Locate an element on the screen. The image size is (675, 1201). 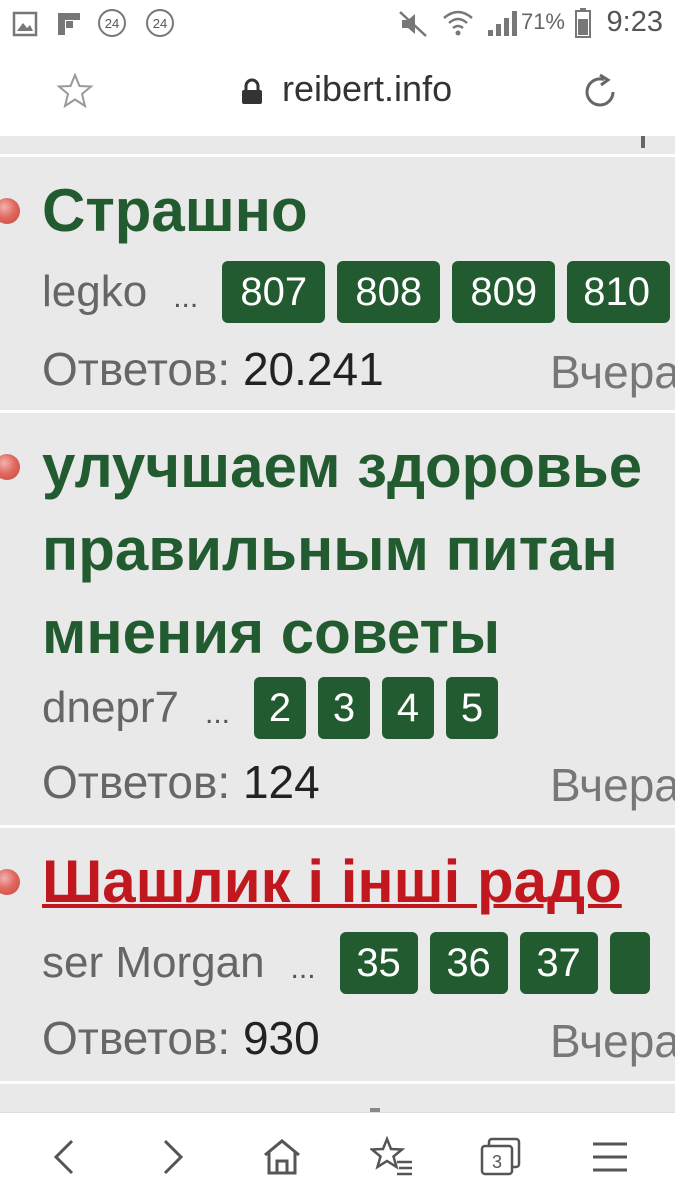
gallery-icon is located at coordinates (25, 24).